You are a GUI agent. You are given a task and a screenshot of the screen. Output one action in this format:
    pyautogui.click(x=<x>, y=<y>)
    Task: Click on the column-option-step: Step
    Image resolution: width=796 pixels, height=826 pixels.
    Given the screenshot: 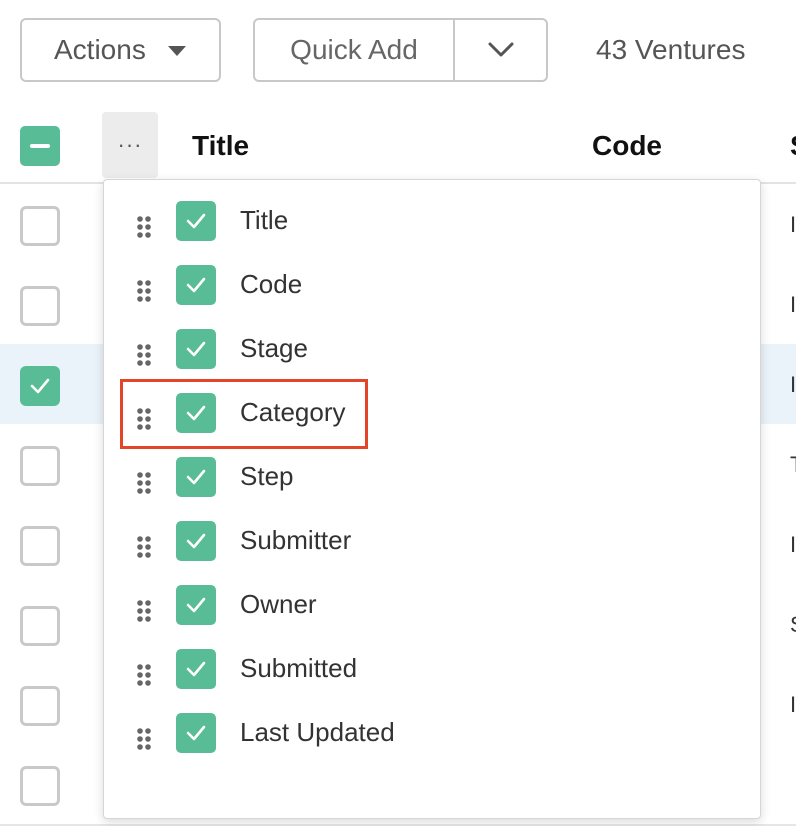 What is the action you would take?
    pyautogui.click(x=432, y=489)
    